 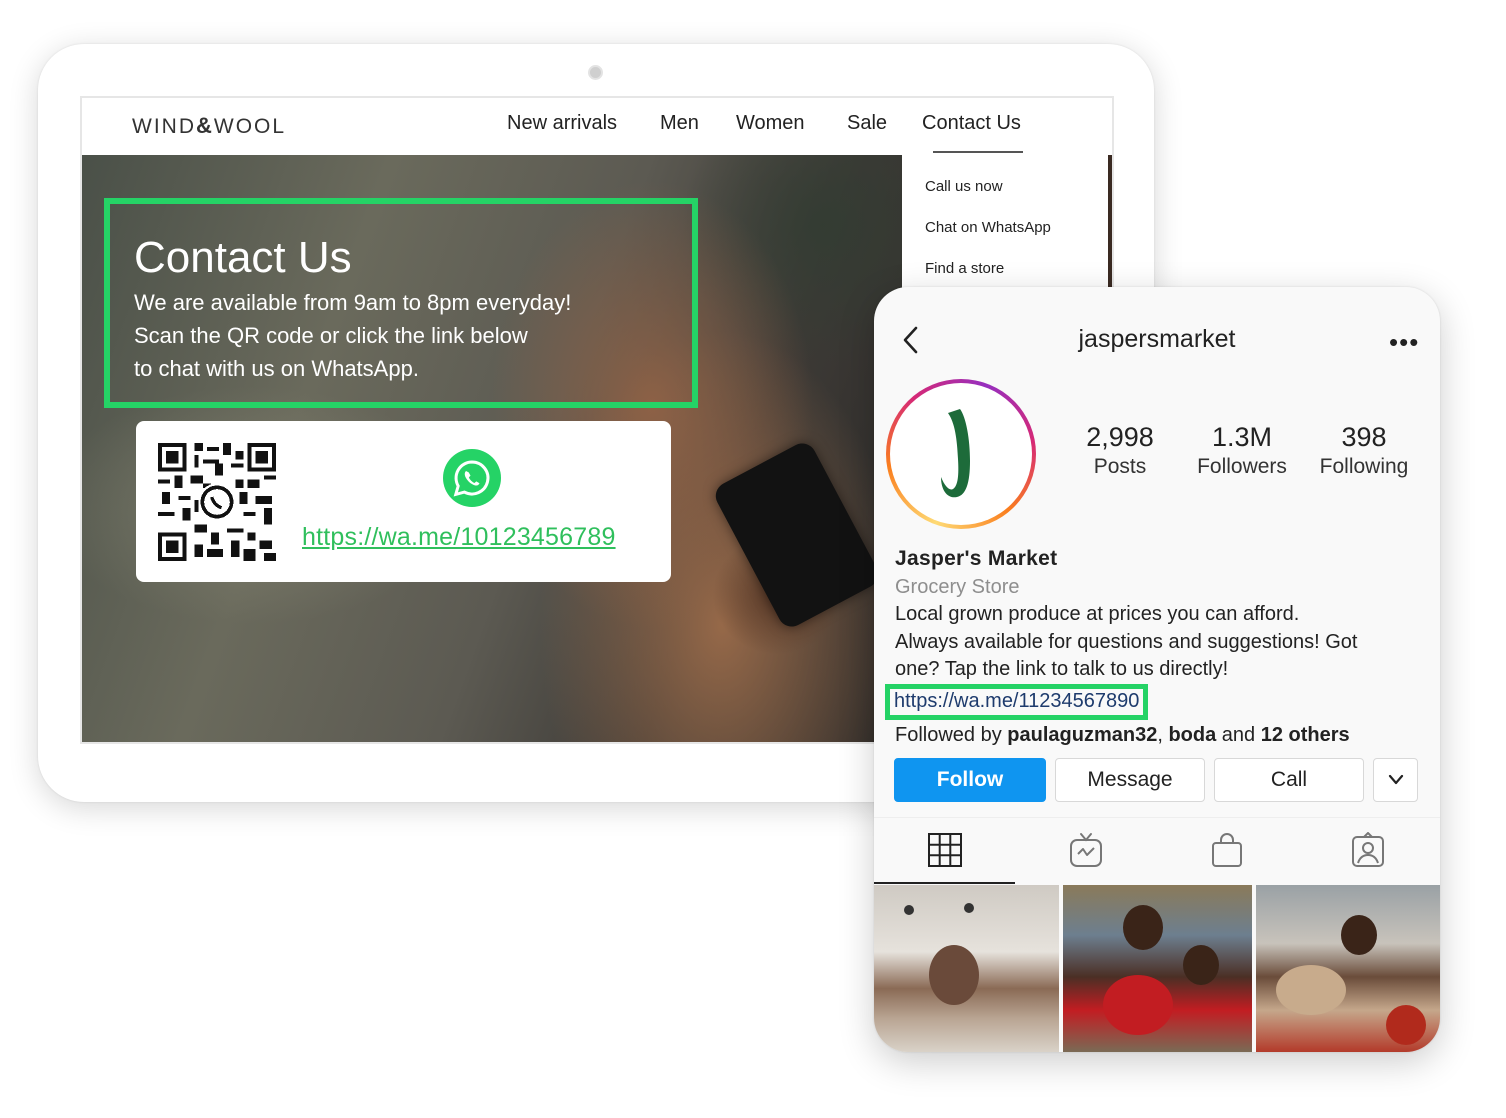 What do you see at coordinates (595, 72) in the screenshot?
I see `tablet-camera` at bounding box center [595, 72].